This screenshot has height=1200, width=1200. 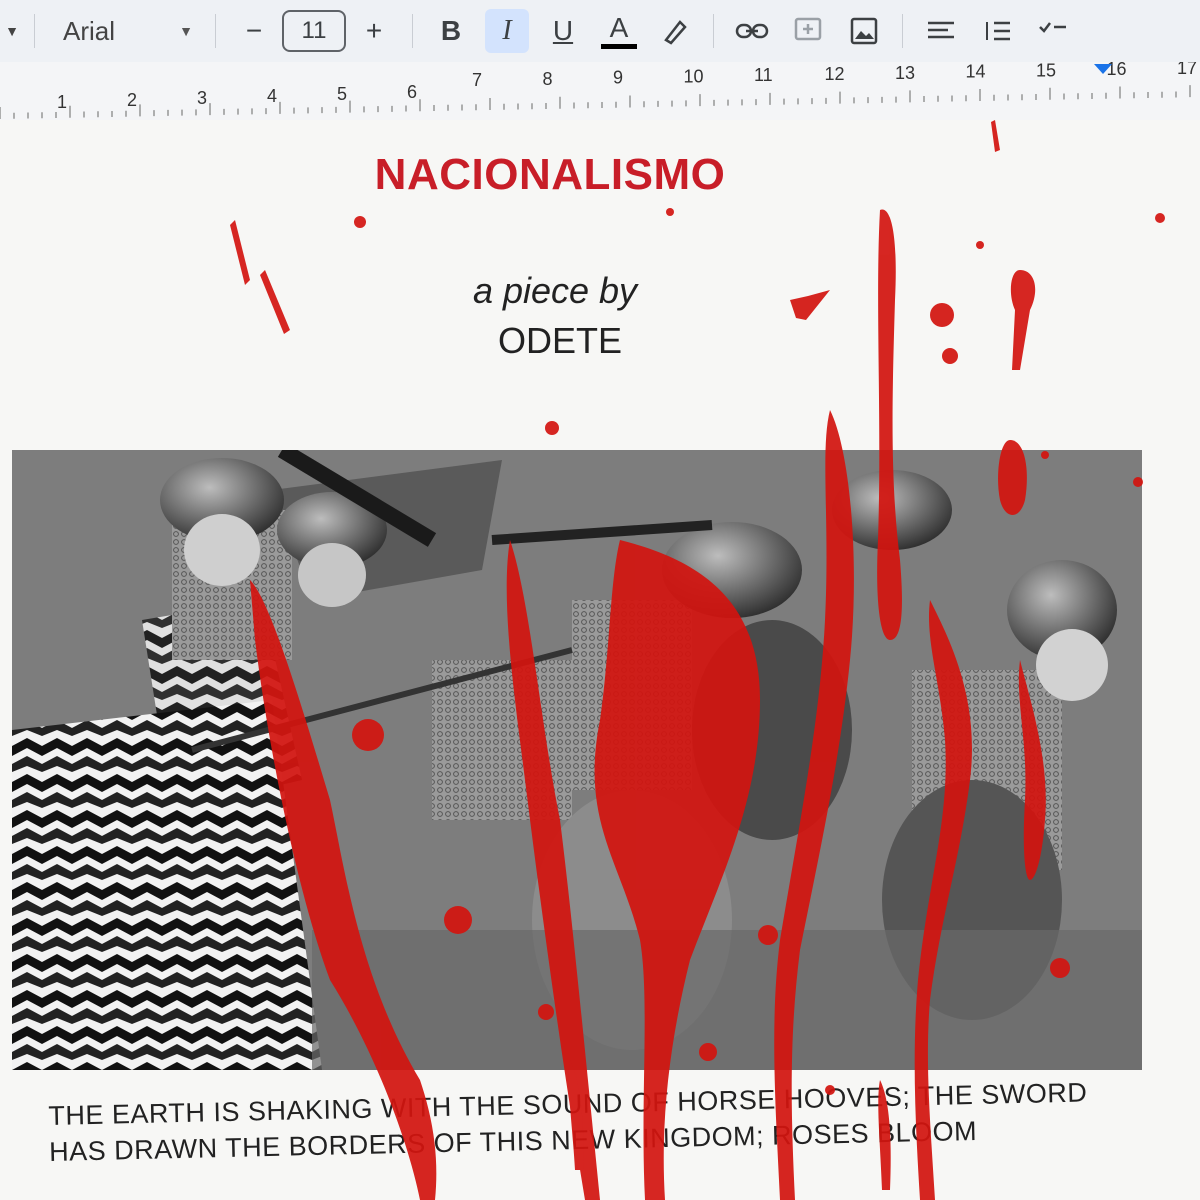 What do you see at coordinates (202, 98) in the screenshot?
I see `ruler-number: 3` at bounding box center [202, 98].